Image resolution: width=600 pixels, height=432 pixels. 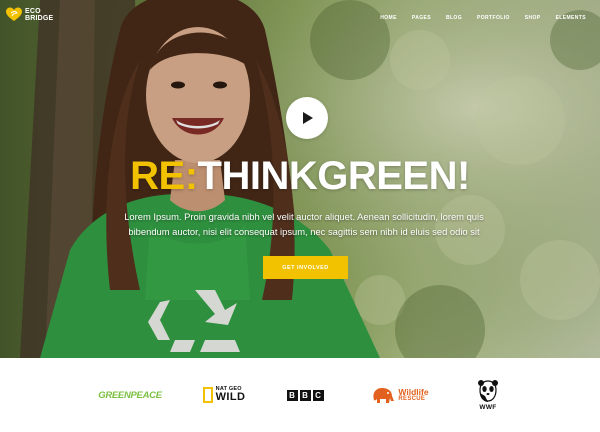 I want to click on play-icon, so click(x=308, y=118).